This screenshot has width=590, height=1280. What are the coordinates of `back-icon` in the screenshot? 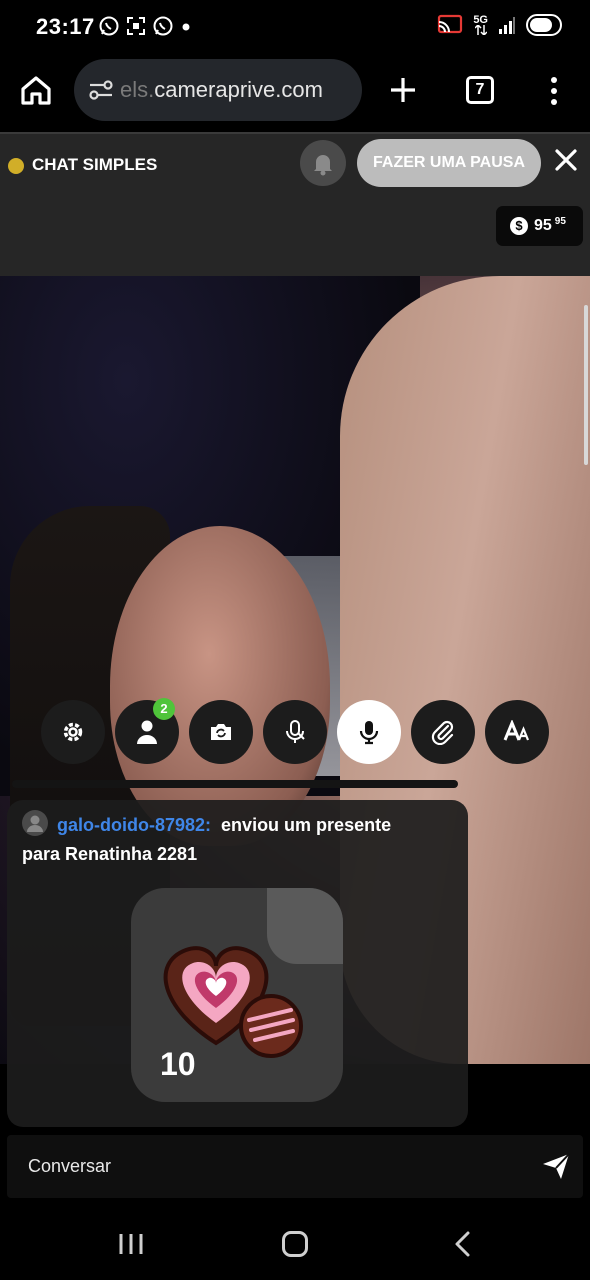 It's located at (463, 1244).